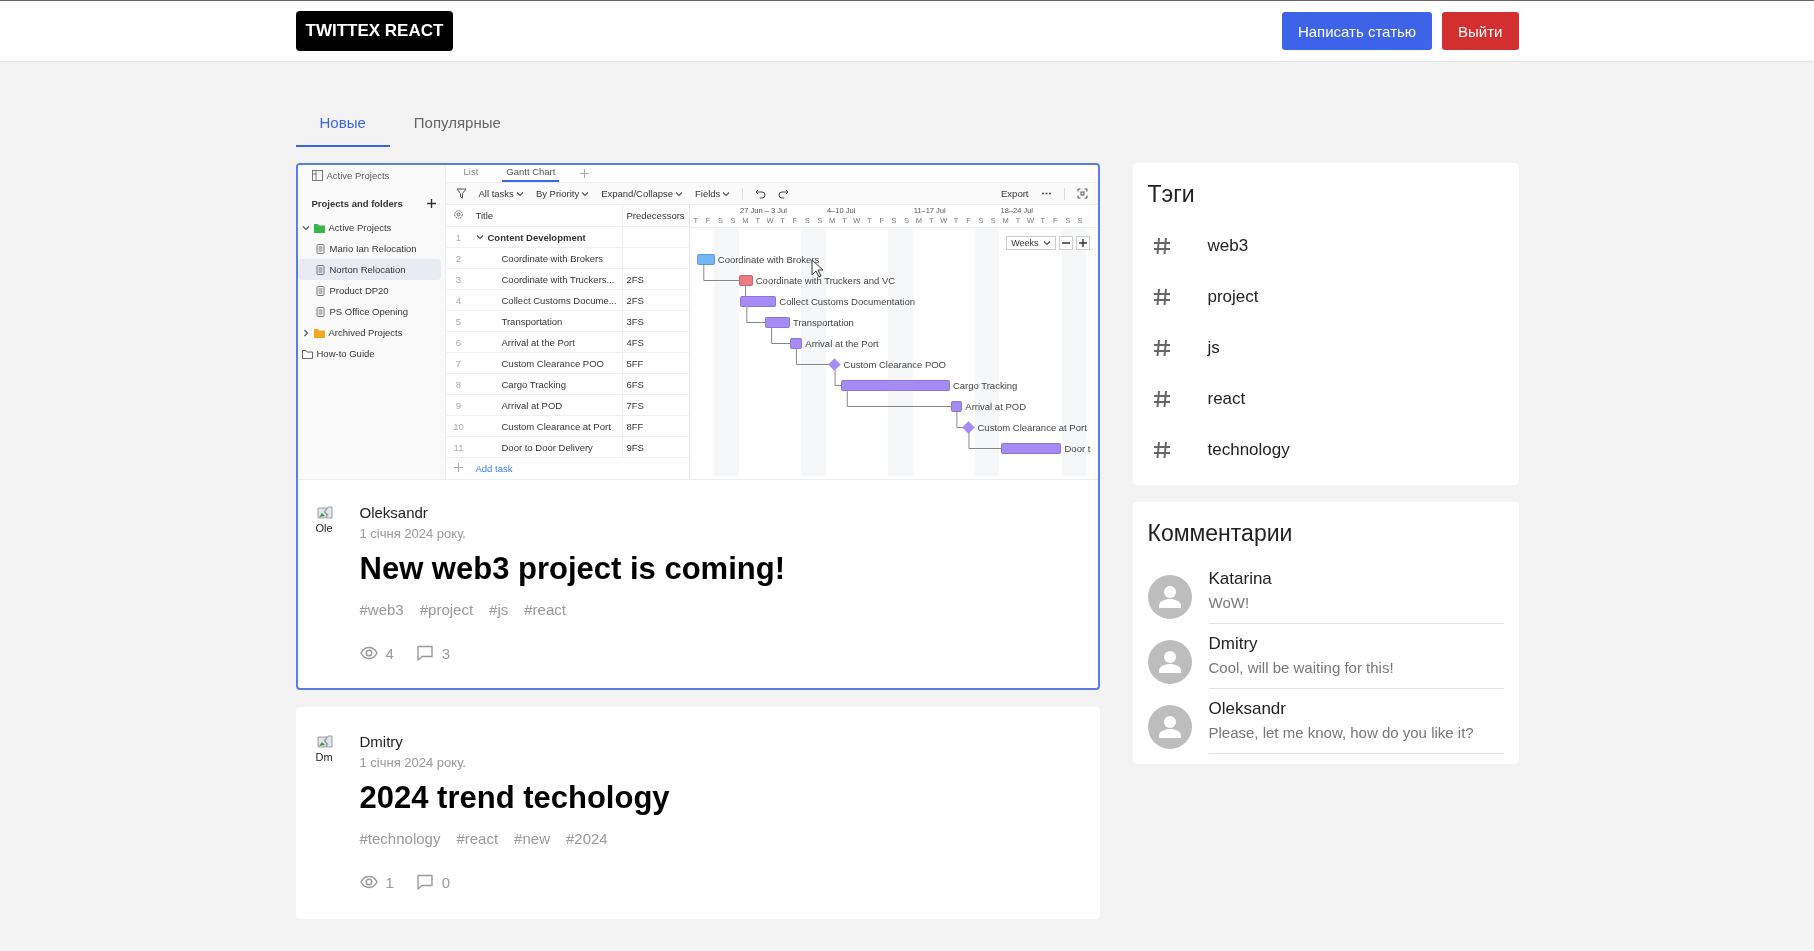 The image size is (1814, 951). What do you see at coordinates (458, 426) in the screenshot?
I see `row-number: 10` at bounding box center [458, 426].